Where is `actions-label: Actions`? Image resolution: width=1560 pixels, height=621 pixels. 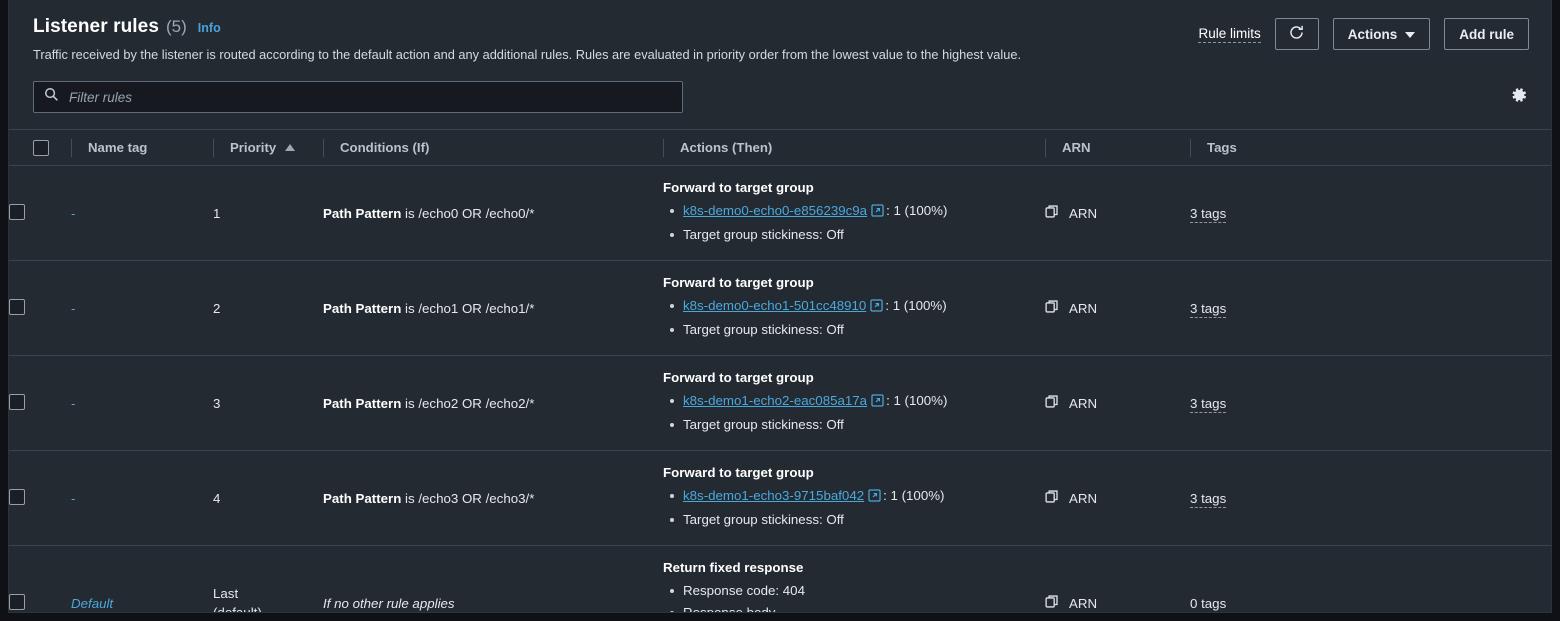
actions-label: Actions is located at coordinates (1372, 34).